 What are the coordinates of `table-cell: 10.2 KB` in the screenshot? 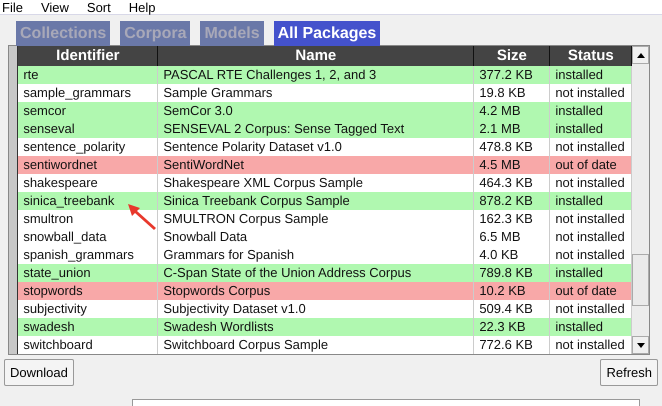 It's located at (512, 291).